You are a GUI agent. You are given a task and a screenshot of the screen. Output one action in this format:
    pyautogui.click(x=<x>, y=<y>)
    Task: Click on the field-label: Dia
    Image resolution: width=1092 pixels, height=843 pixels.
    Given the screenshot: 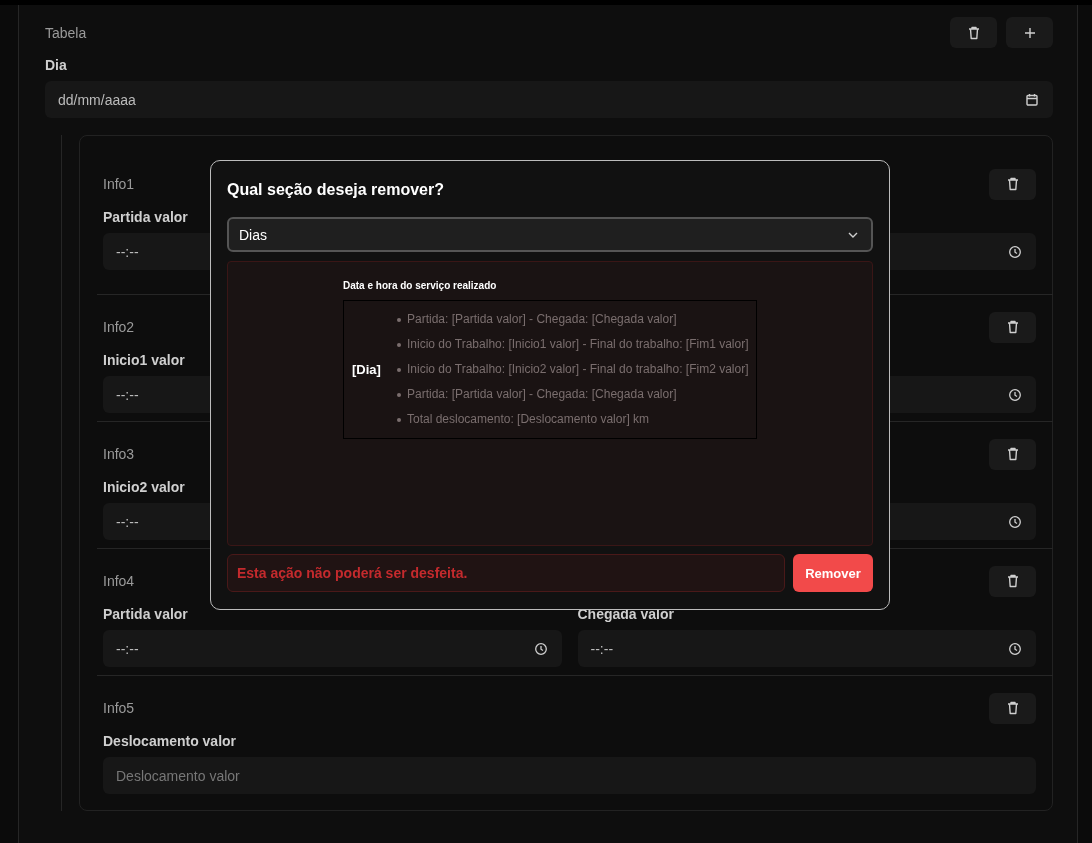 What is the action you would take?
    pyautogui.click(x=56, y=65)
    